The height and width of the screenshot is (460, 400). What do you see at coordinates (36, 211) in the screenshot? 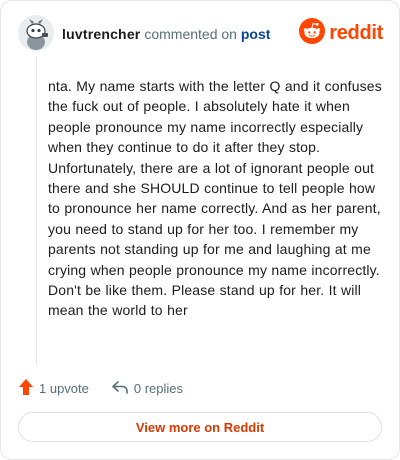
I see `thread-line` at bounding box center [36, 211].